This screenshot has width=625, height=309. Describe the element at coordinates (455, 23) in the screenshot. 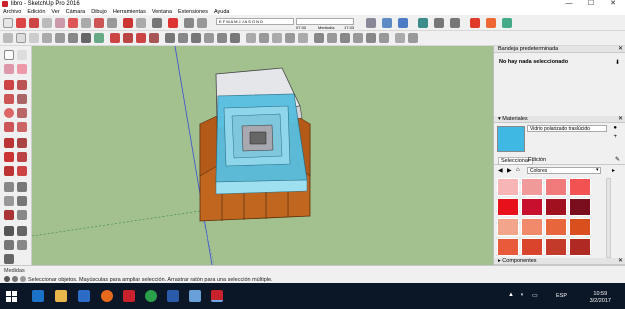

I see `get-models-icon` at that location.